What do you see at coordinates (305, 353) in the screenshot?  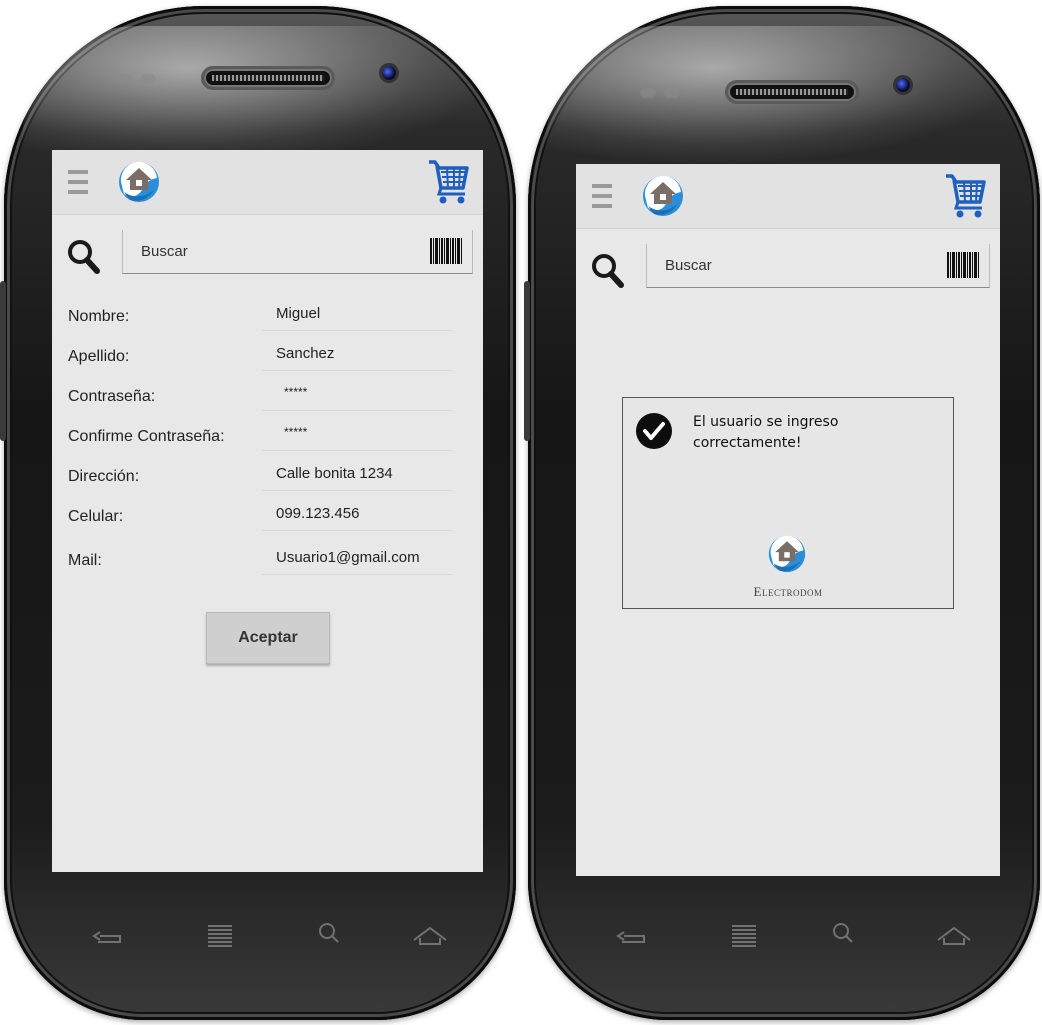 I see `field-value: Sanchez` at bounding box center [305, 353].